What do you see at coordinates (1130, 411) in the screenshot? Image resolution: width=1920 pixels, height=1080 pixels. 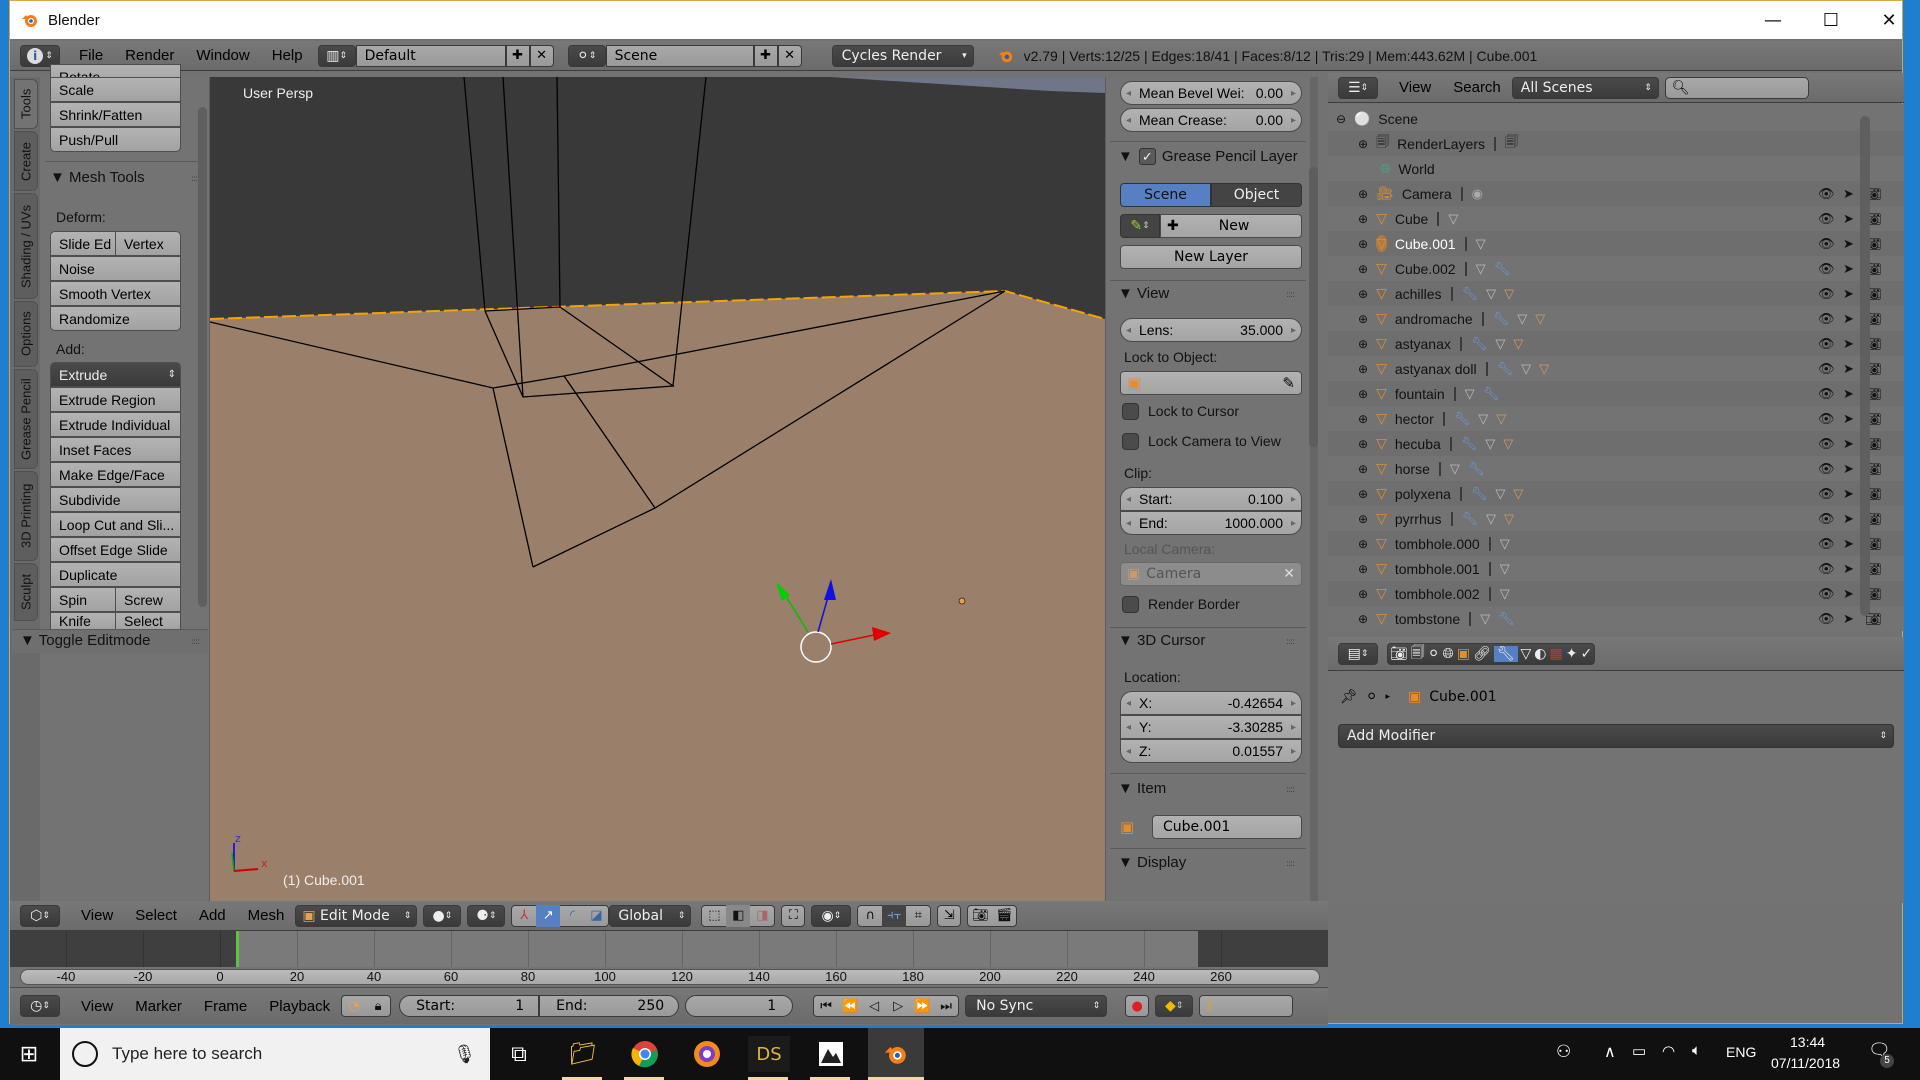 I see `lock-to-cursor-checkbox` at bounding box center [1130, 411].